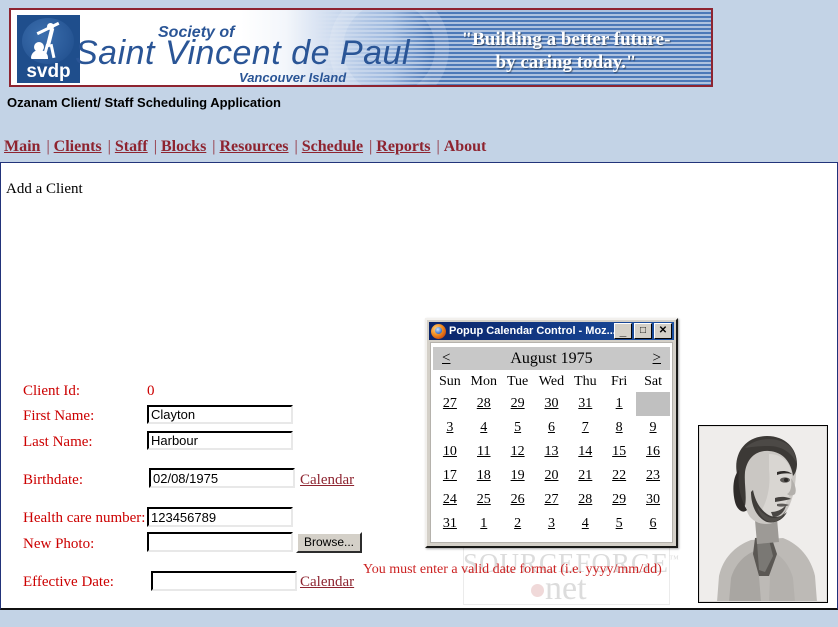 The image size is (838, 627). I want to click on birthdate-input, so click(222, 478).